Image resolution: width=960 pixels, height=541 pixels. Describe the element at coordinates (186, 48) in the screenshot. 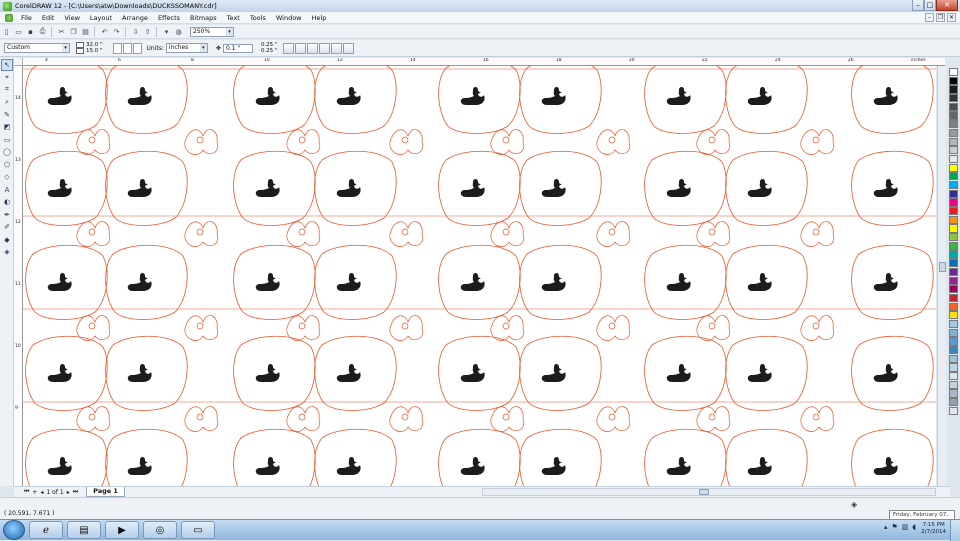

I see `units-select: inches ▾` at that location.